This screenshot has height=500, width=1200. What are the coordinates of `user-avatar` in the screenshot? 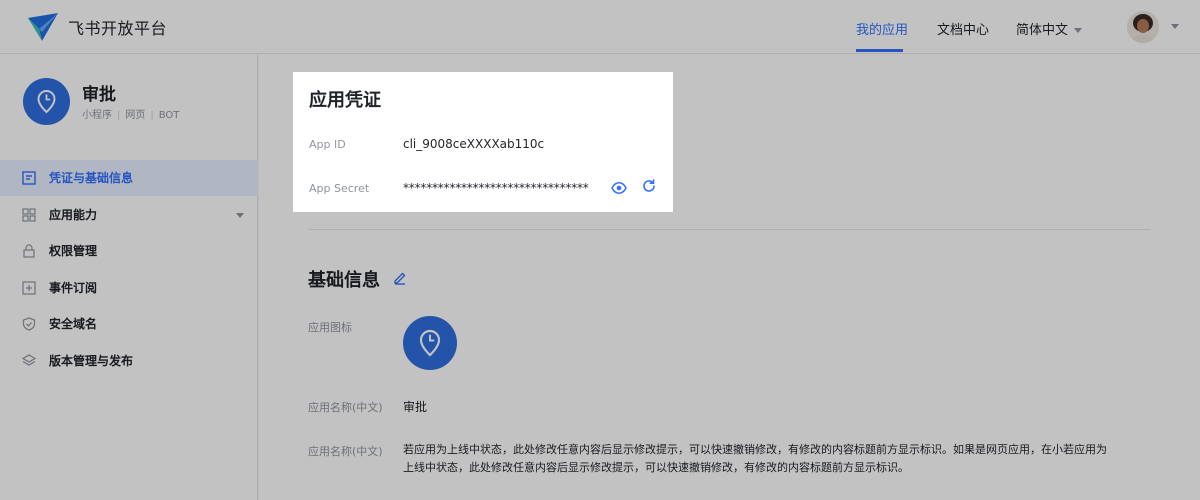 It's located at (1143, 27).